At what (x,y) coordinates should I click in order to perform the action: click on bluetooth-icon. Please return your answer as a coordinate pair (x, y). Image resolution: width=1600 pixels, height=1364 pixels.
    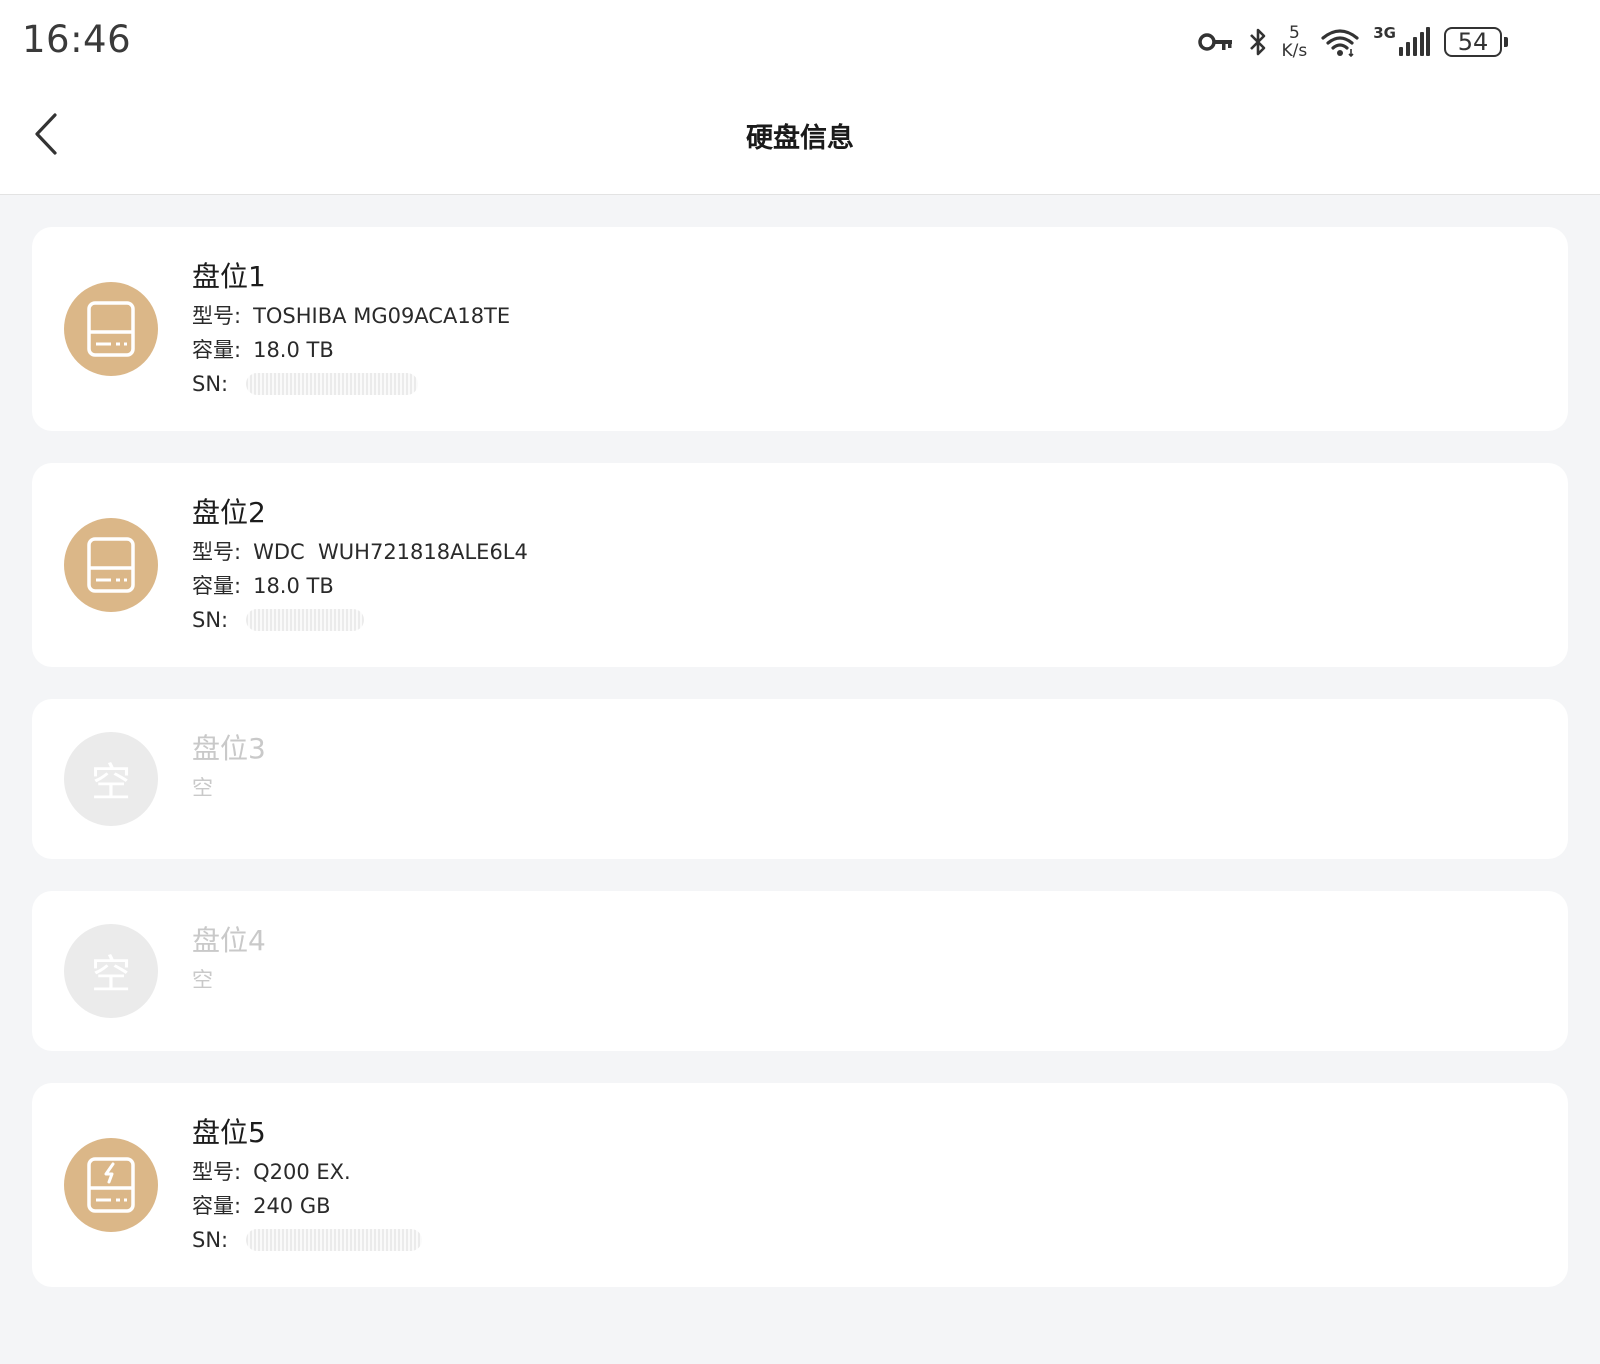
    Looking at the image, I should click on (1258, 42).